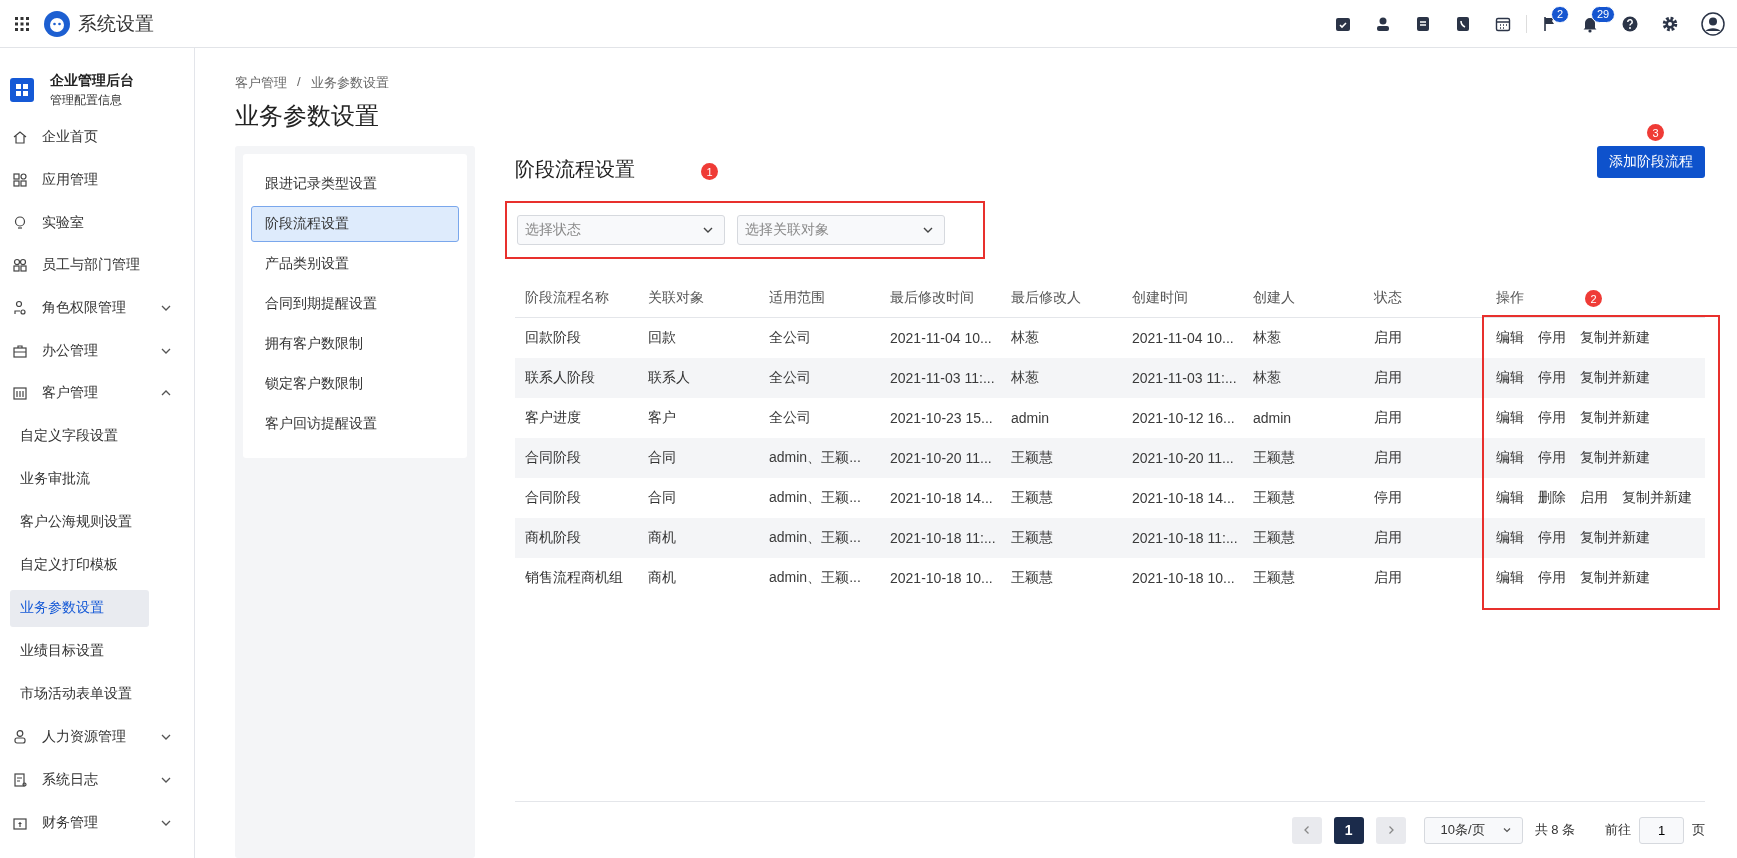 The height and width of the screenshot is (858, 1737). I want to click on sidebar-item: 角色权限管理, so click(97, 308).